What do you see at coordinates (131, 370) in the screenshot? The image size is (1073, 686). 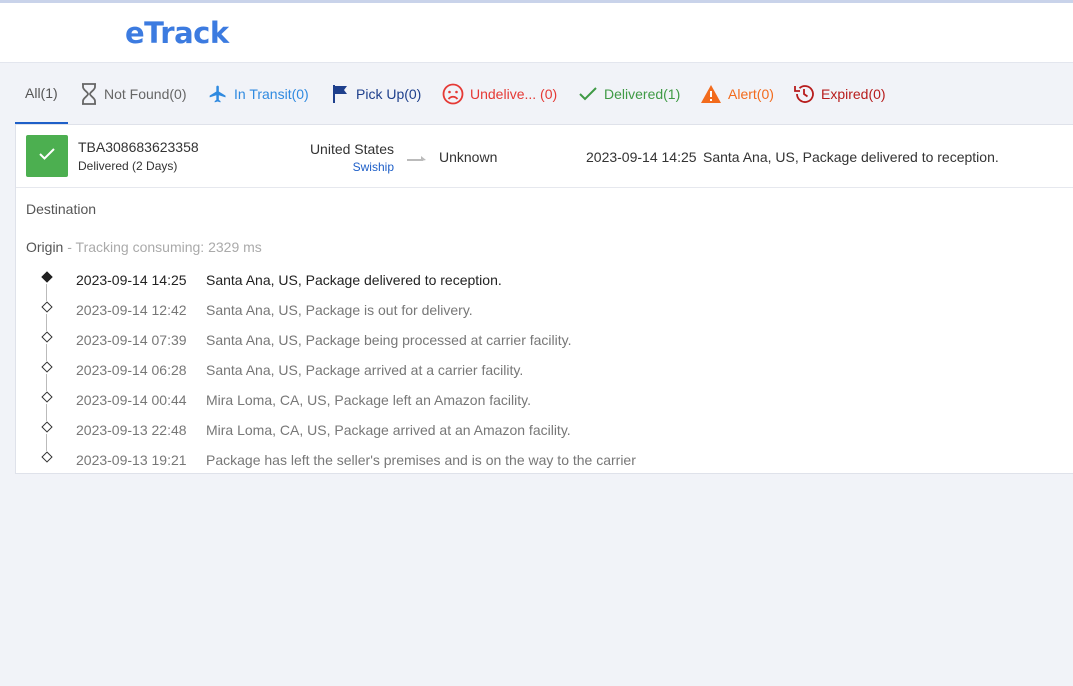 I see `event-time: 2023-09-14 06:28` at bounding box center [131, 370].